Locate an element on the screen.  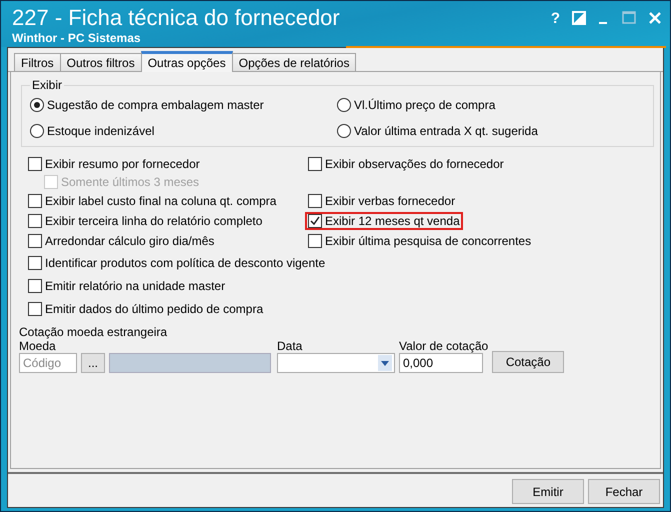
field-label: Valor de cotação is located at coordinates (443, 346).